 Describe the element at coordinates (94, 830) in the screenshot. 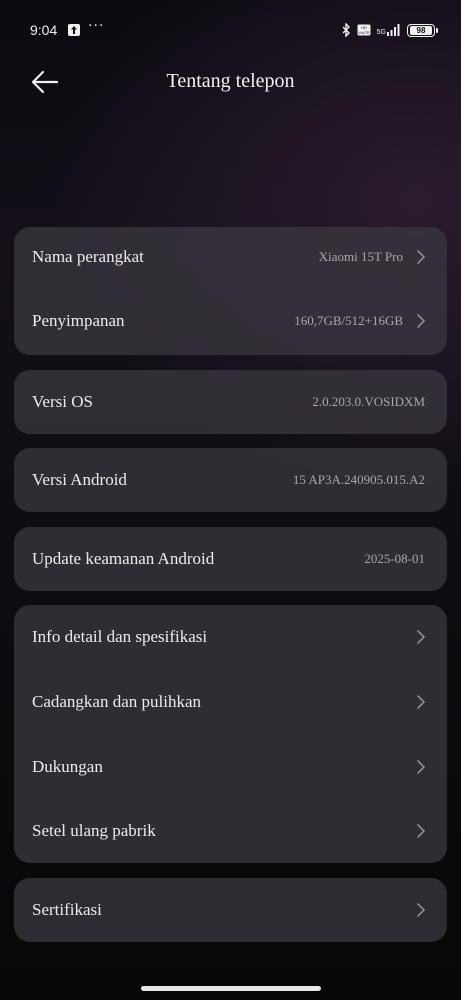

I see `factory-reset-label: Setel ulang pabrik` at that location.